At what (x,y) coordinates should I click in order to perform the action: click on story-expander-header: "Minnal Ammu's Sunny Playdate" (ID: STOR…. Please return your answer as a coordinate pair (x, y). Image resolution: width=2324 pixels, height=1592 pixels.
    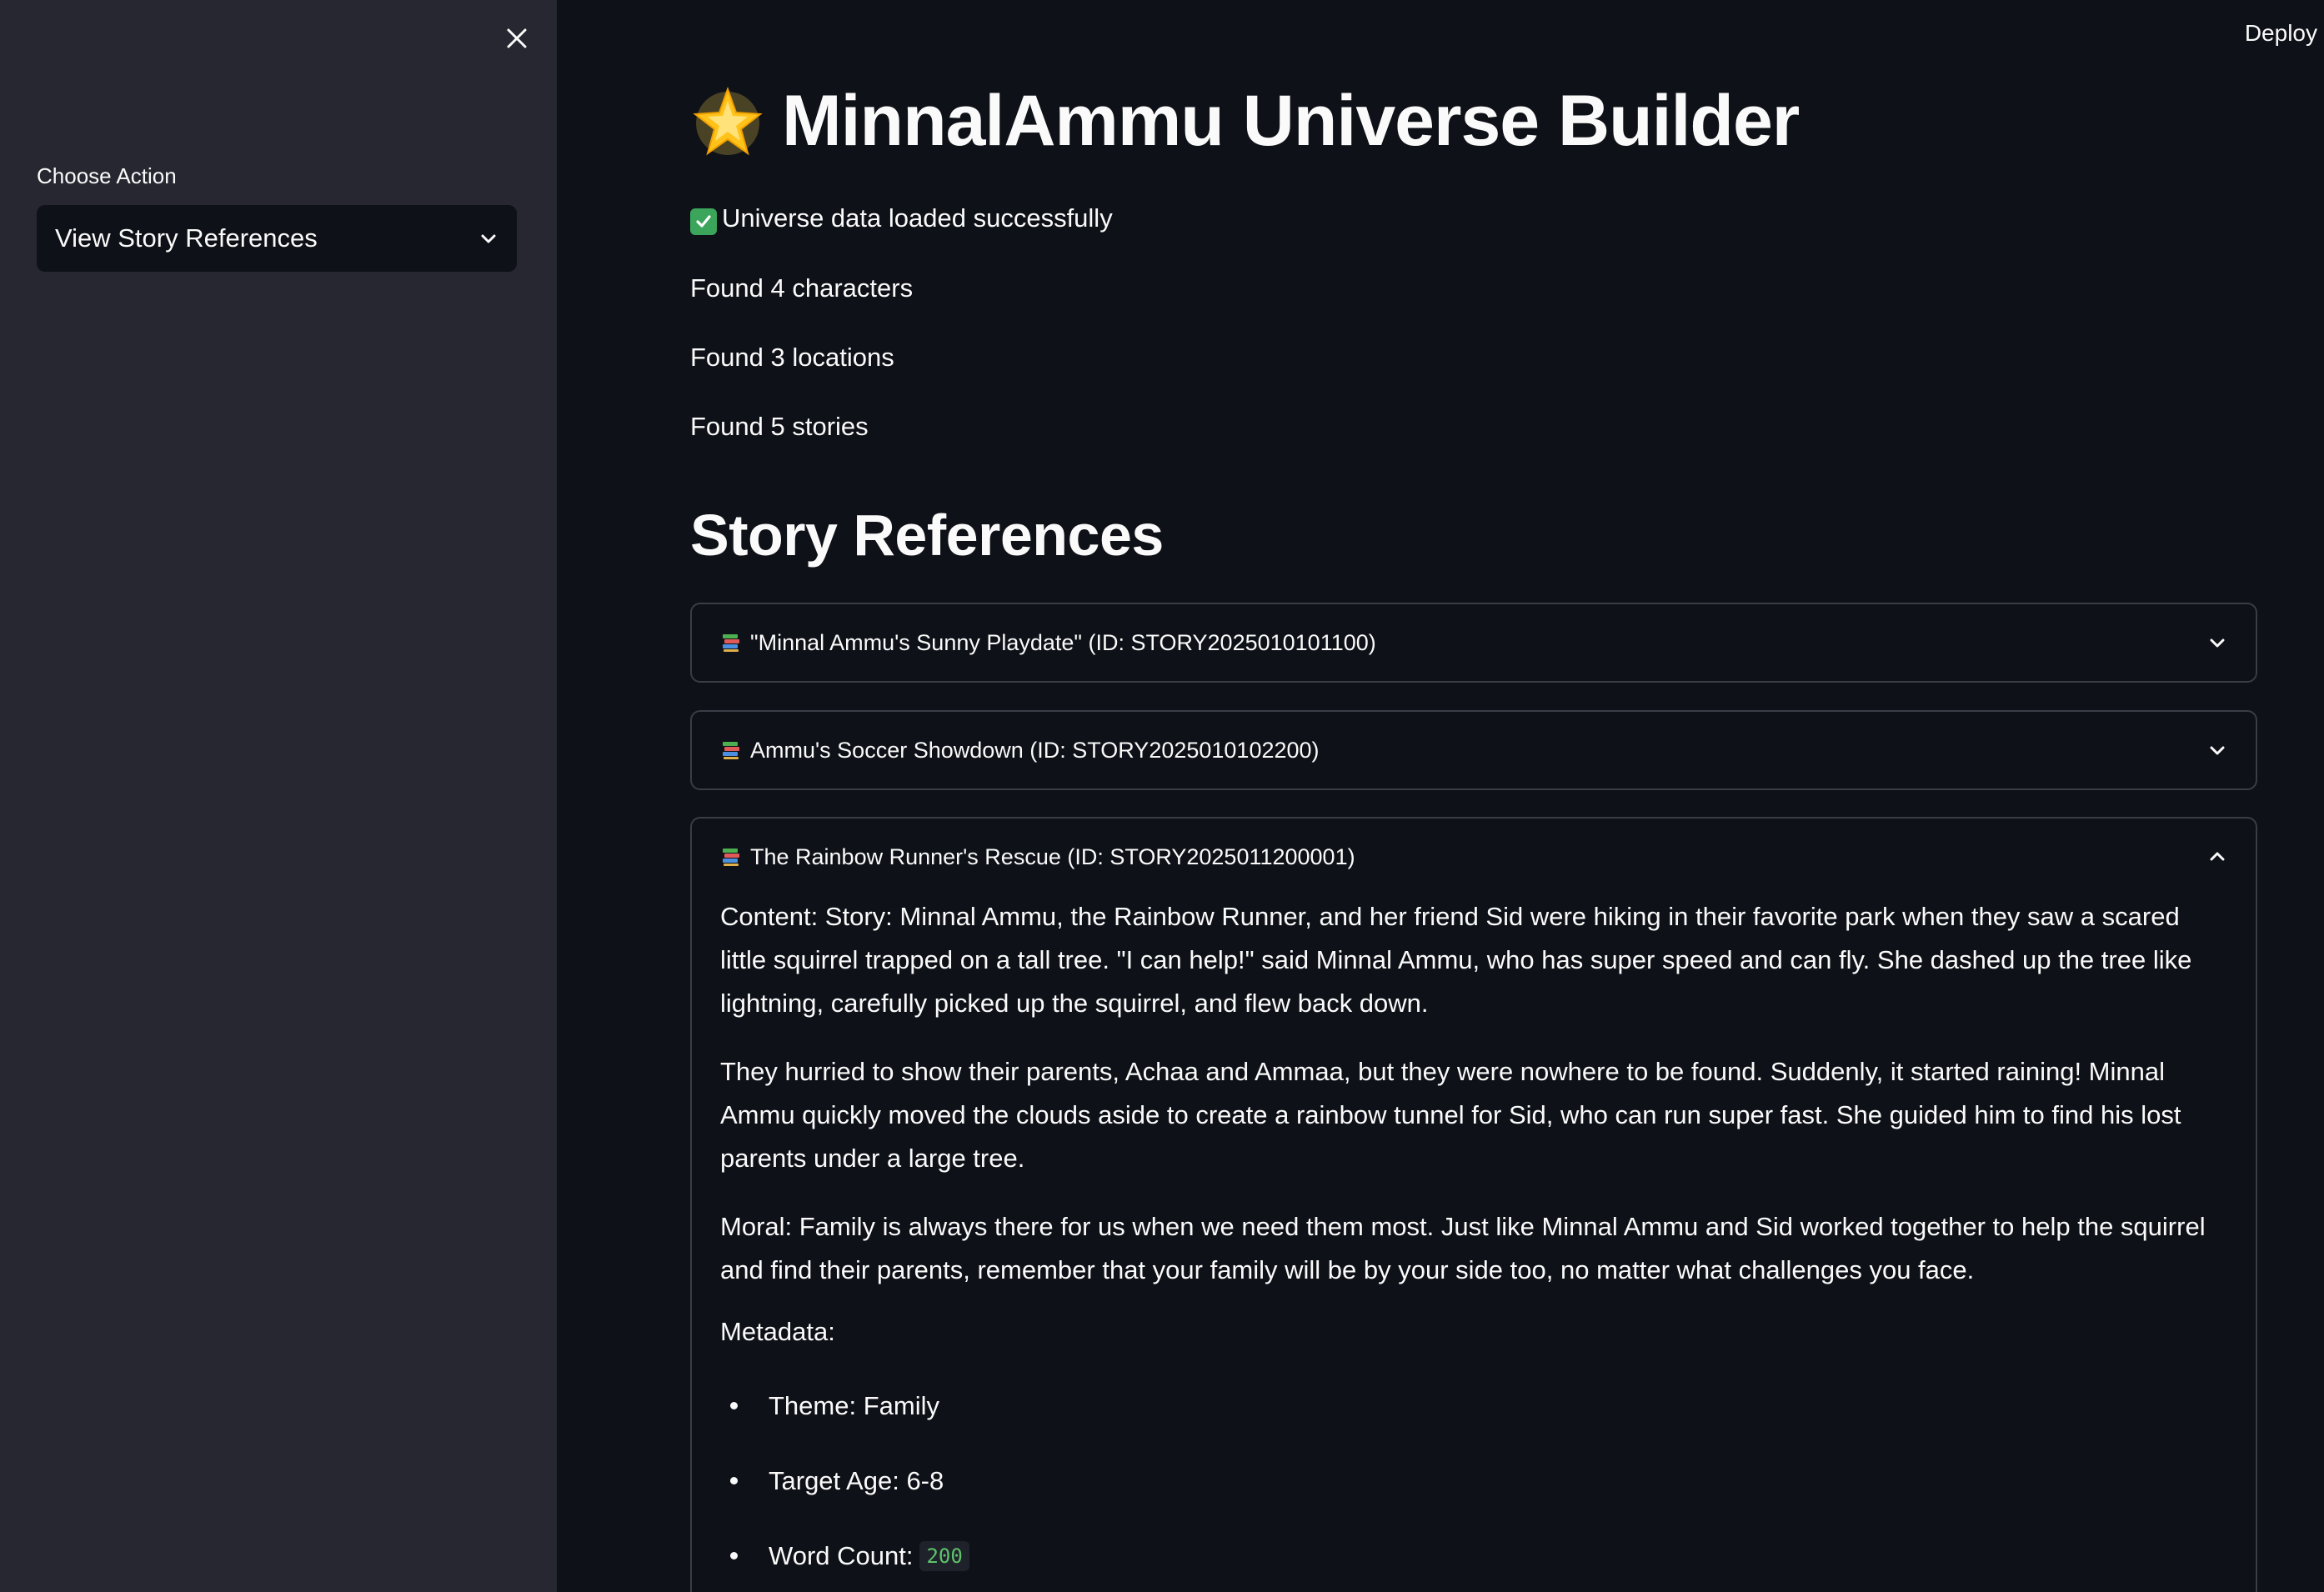
    Looking at the image, I should click on (1474, 642).